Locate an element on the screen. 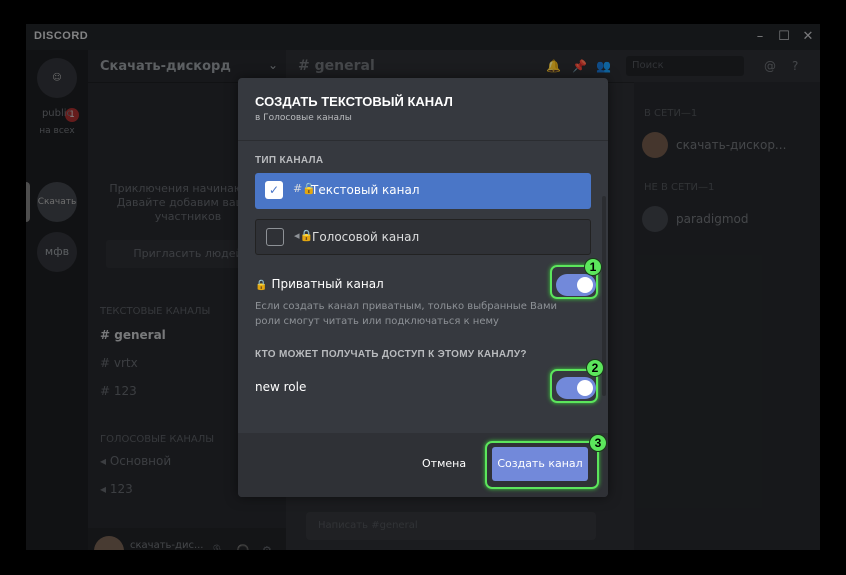 Image resolution: width=846 pixels, height=575 pixels. annotation-number: 2 is located at coordinates (595, 368).